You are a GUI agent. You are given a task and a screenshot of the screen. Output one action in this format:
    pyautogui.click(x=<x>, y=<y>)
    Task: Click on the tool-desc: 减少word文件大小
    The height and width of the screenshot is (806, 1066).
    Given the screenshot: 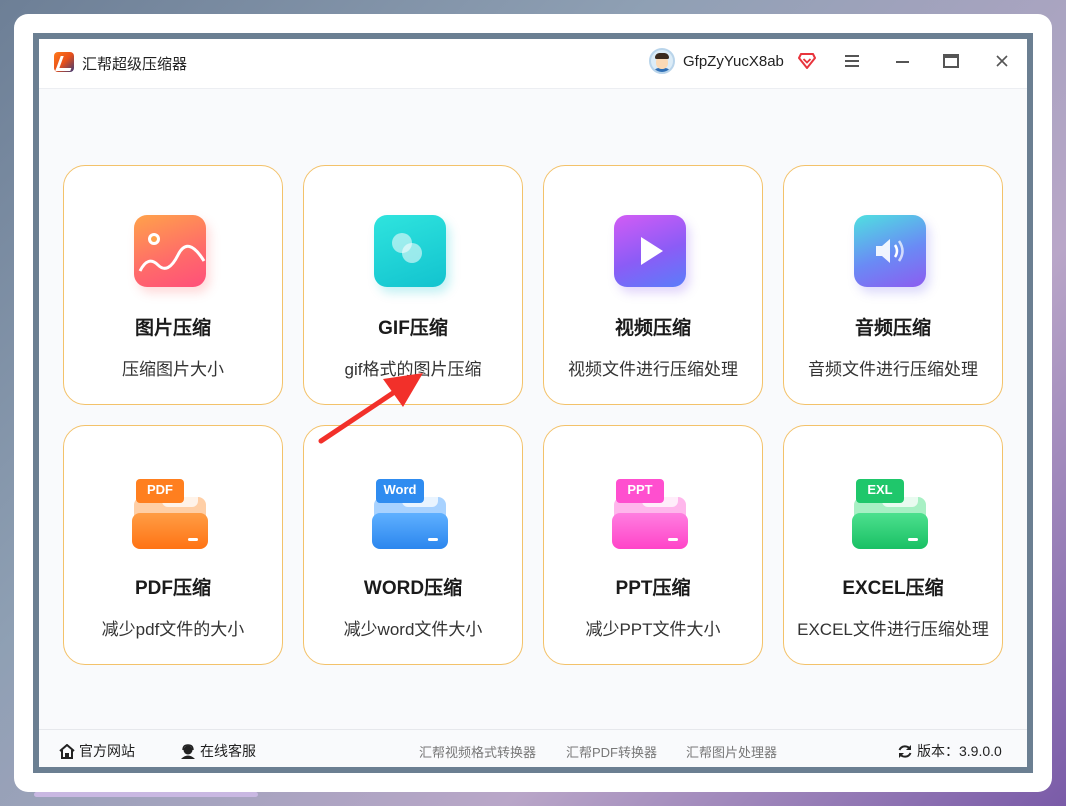 What is the action you would take?
    pyautogui.click(x=413, y=629)
    